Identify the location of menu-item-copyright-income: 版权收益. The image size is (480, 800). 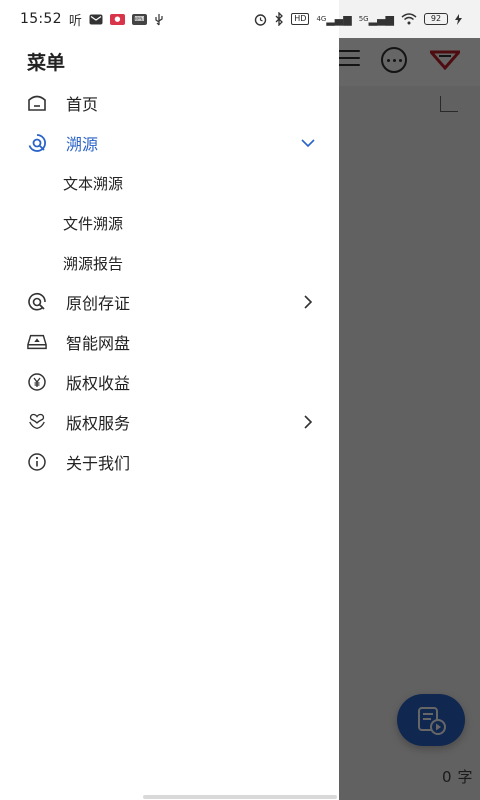
(169, 382).